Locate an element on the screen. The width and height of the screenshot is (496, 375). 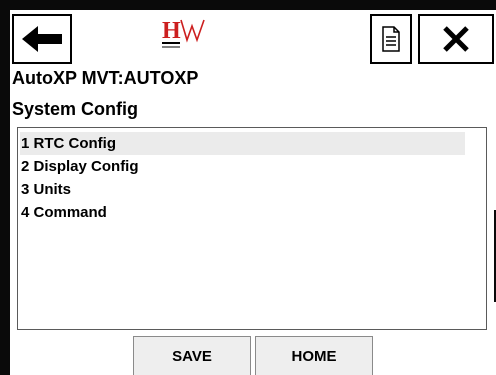
arrow-left-icon is located at coordinates (42, 39).